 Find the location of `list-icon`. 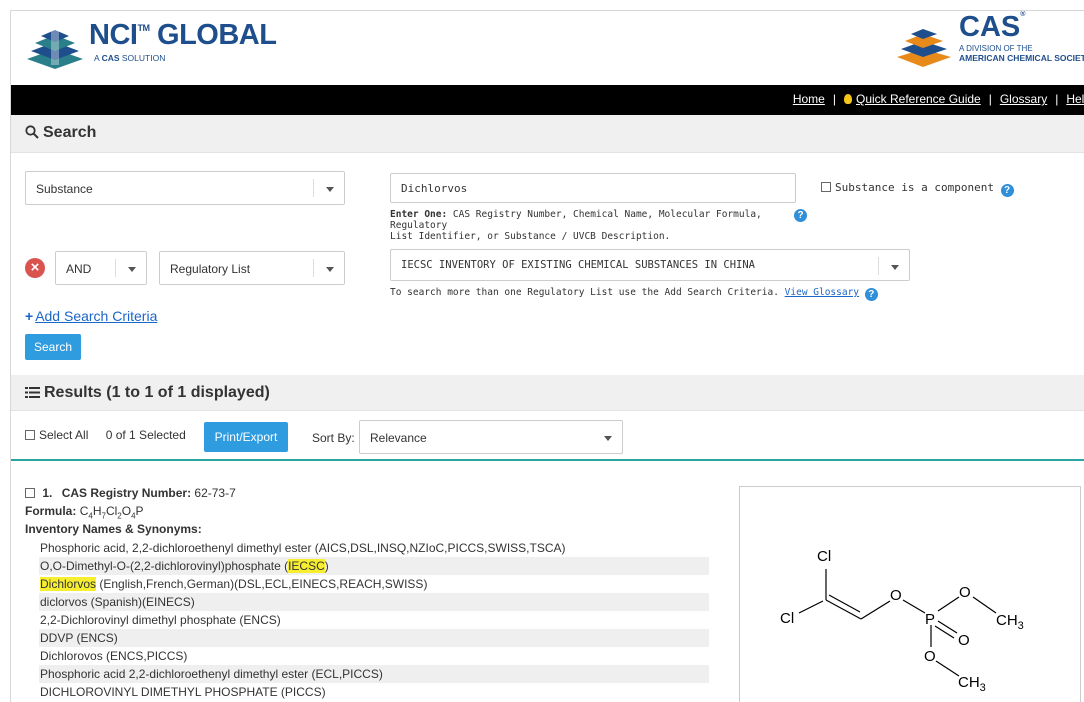

list-icon is located at coordinates (32, 392).